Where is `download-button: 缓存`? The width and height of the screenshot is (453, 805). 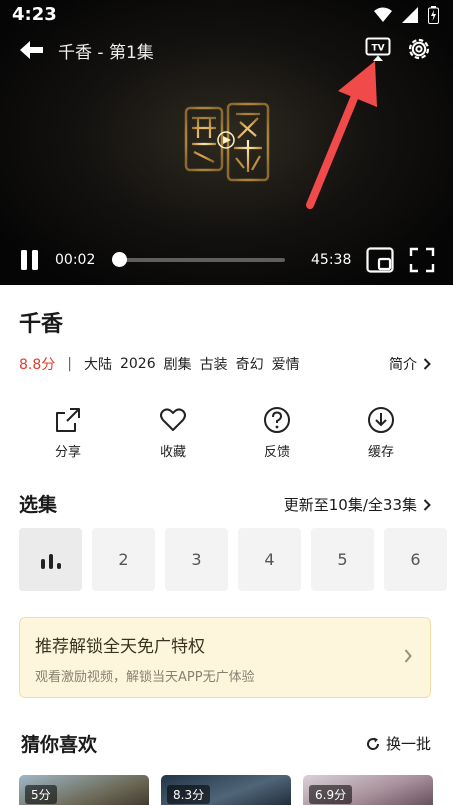 download-button: 缓存 is located at coordinates (381, 433).